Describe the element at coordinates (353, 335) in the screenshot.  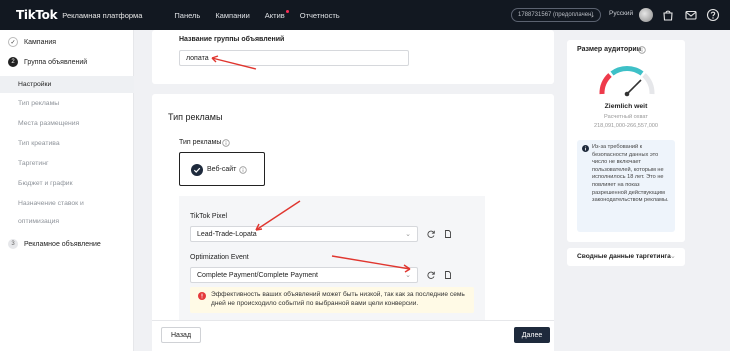
I see `footer-bar: Назад Далее` at that location.